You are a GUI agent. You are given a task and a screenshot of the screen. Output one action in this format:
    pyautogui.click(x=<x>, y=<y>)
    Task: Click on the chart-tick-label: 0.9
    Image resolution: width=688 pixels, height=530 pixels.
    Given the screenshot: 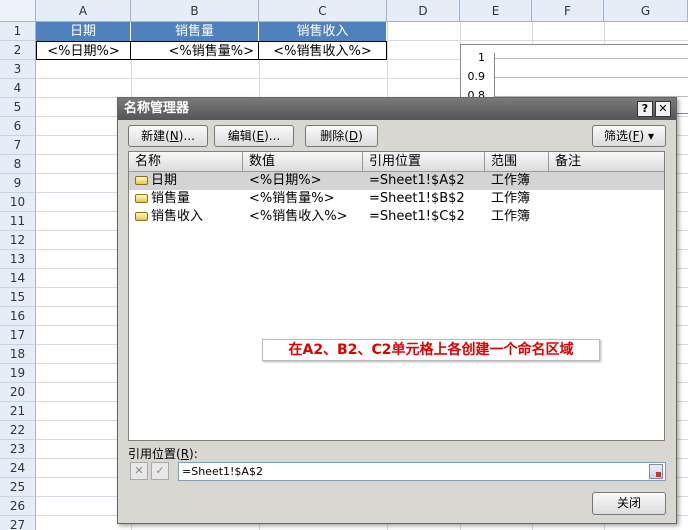 What is the action you would take?
    pyautogui.click(x=476, y=76)
    